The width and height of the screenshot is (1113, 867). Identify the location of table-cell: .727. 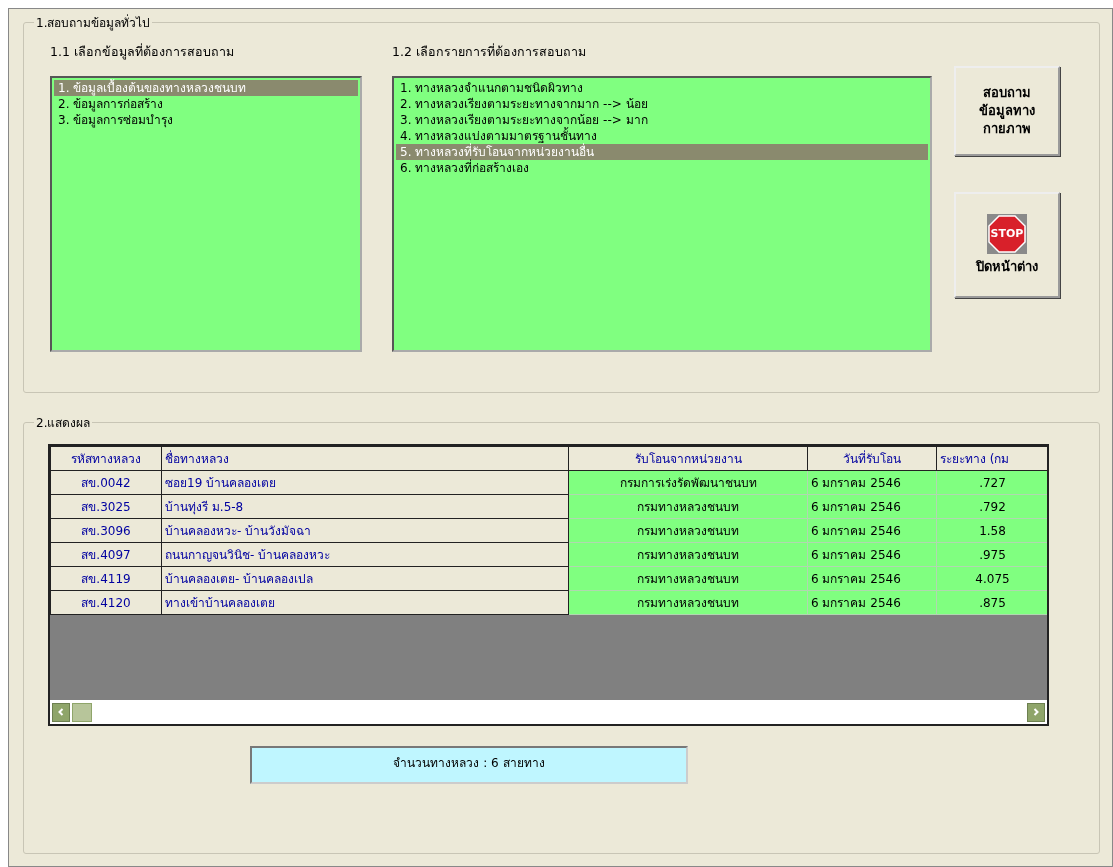
(991, 482).